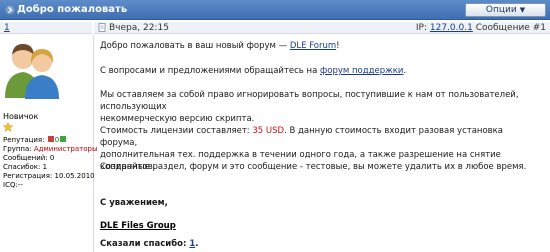 This screenshot has width=550, height=252. What do you see at coordinates (322, 28) in the screenshot?
I see `post-meta-bar: Вчера, 22:15 IP: 127.0.0.1 Сообщение #1` at bounding box center [322, 28].